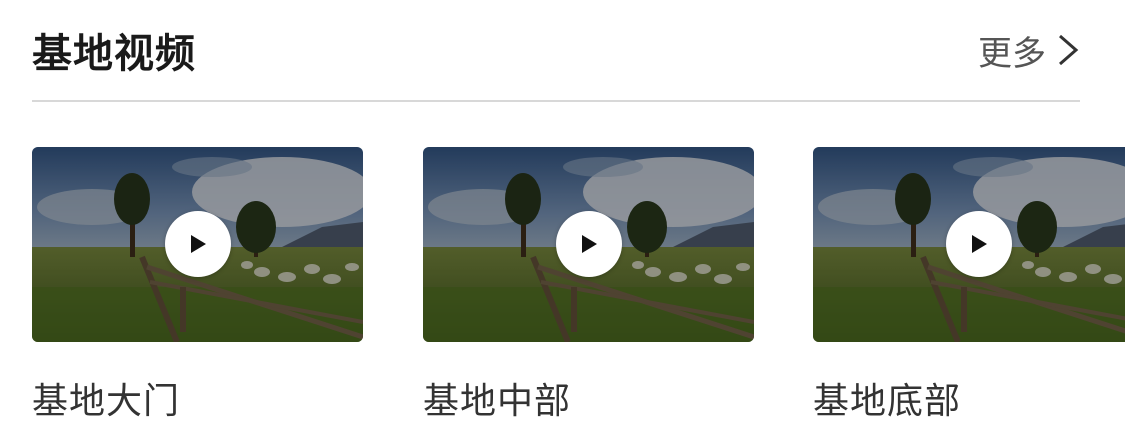 The height and width of the screenshot is (441, 1125). Describe the element at coordinates (1012, 53) in the screenshot. I see `more-label: 更多` at that location.